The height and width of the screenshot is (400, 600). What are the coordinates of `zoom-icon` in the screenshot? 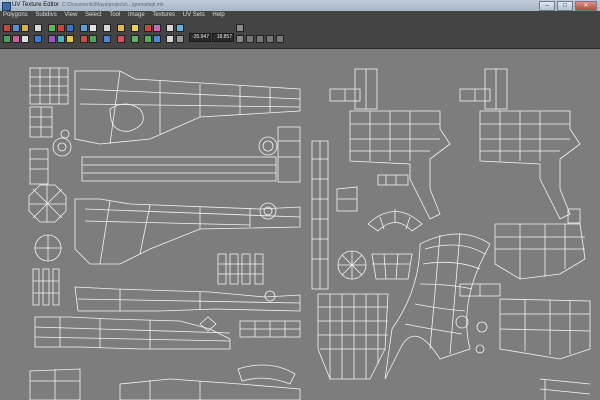 It's located at (170, 28).